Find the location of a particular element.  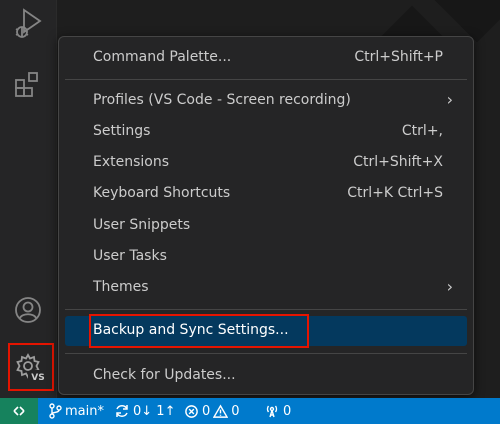

ports-count: 0 is located at coordinates (287, 411).